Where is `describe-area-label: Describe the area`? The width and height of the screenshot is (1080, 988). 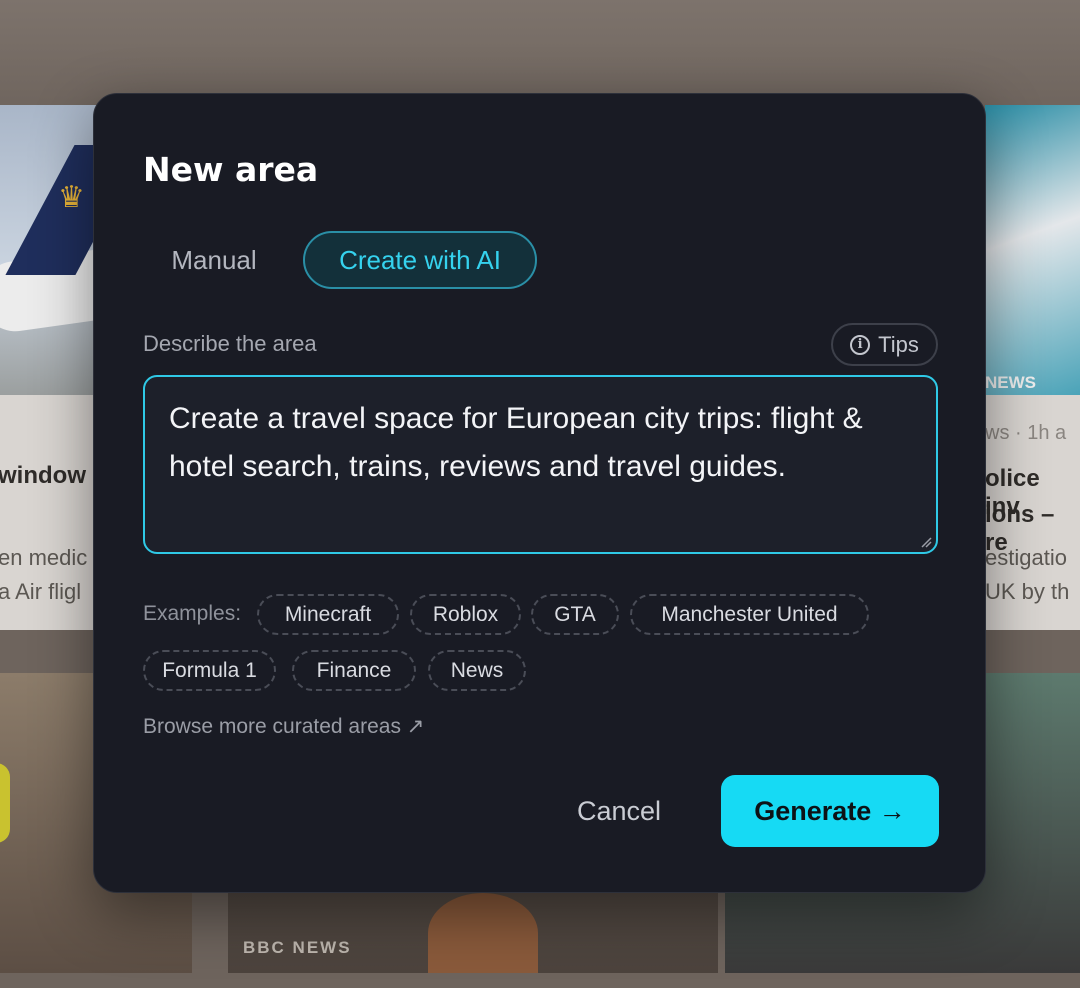
describe-area-label: Describe the area is located at coordinates (230, 343).